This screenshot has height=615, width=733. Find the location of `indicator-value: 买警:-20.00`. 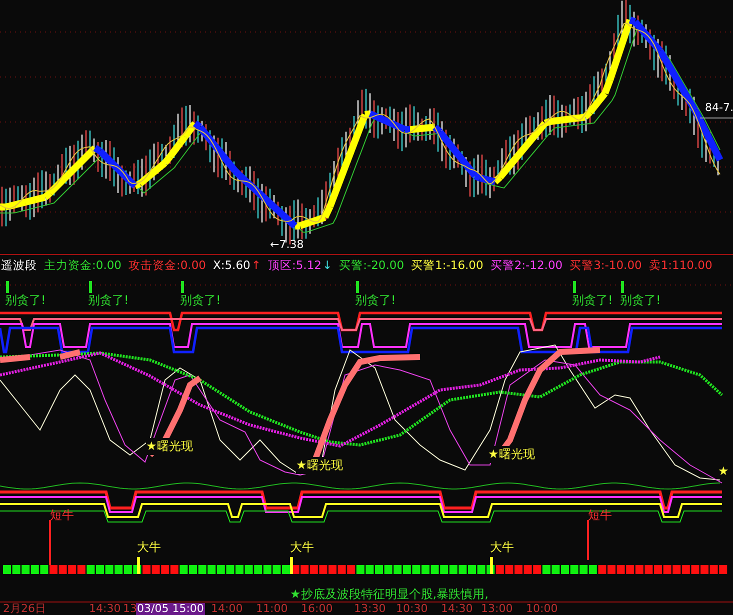

indicator-value: 买警:-20.00 is located at coordinates (371, 265).